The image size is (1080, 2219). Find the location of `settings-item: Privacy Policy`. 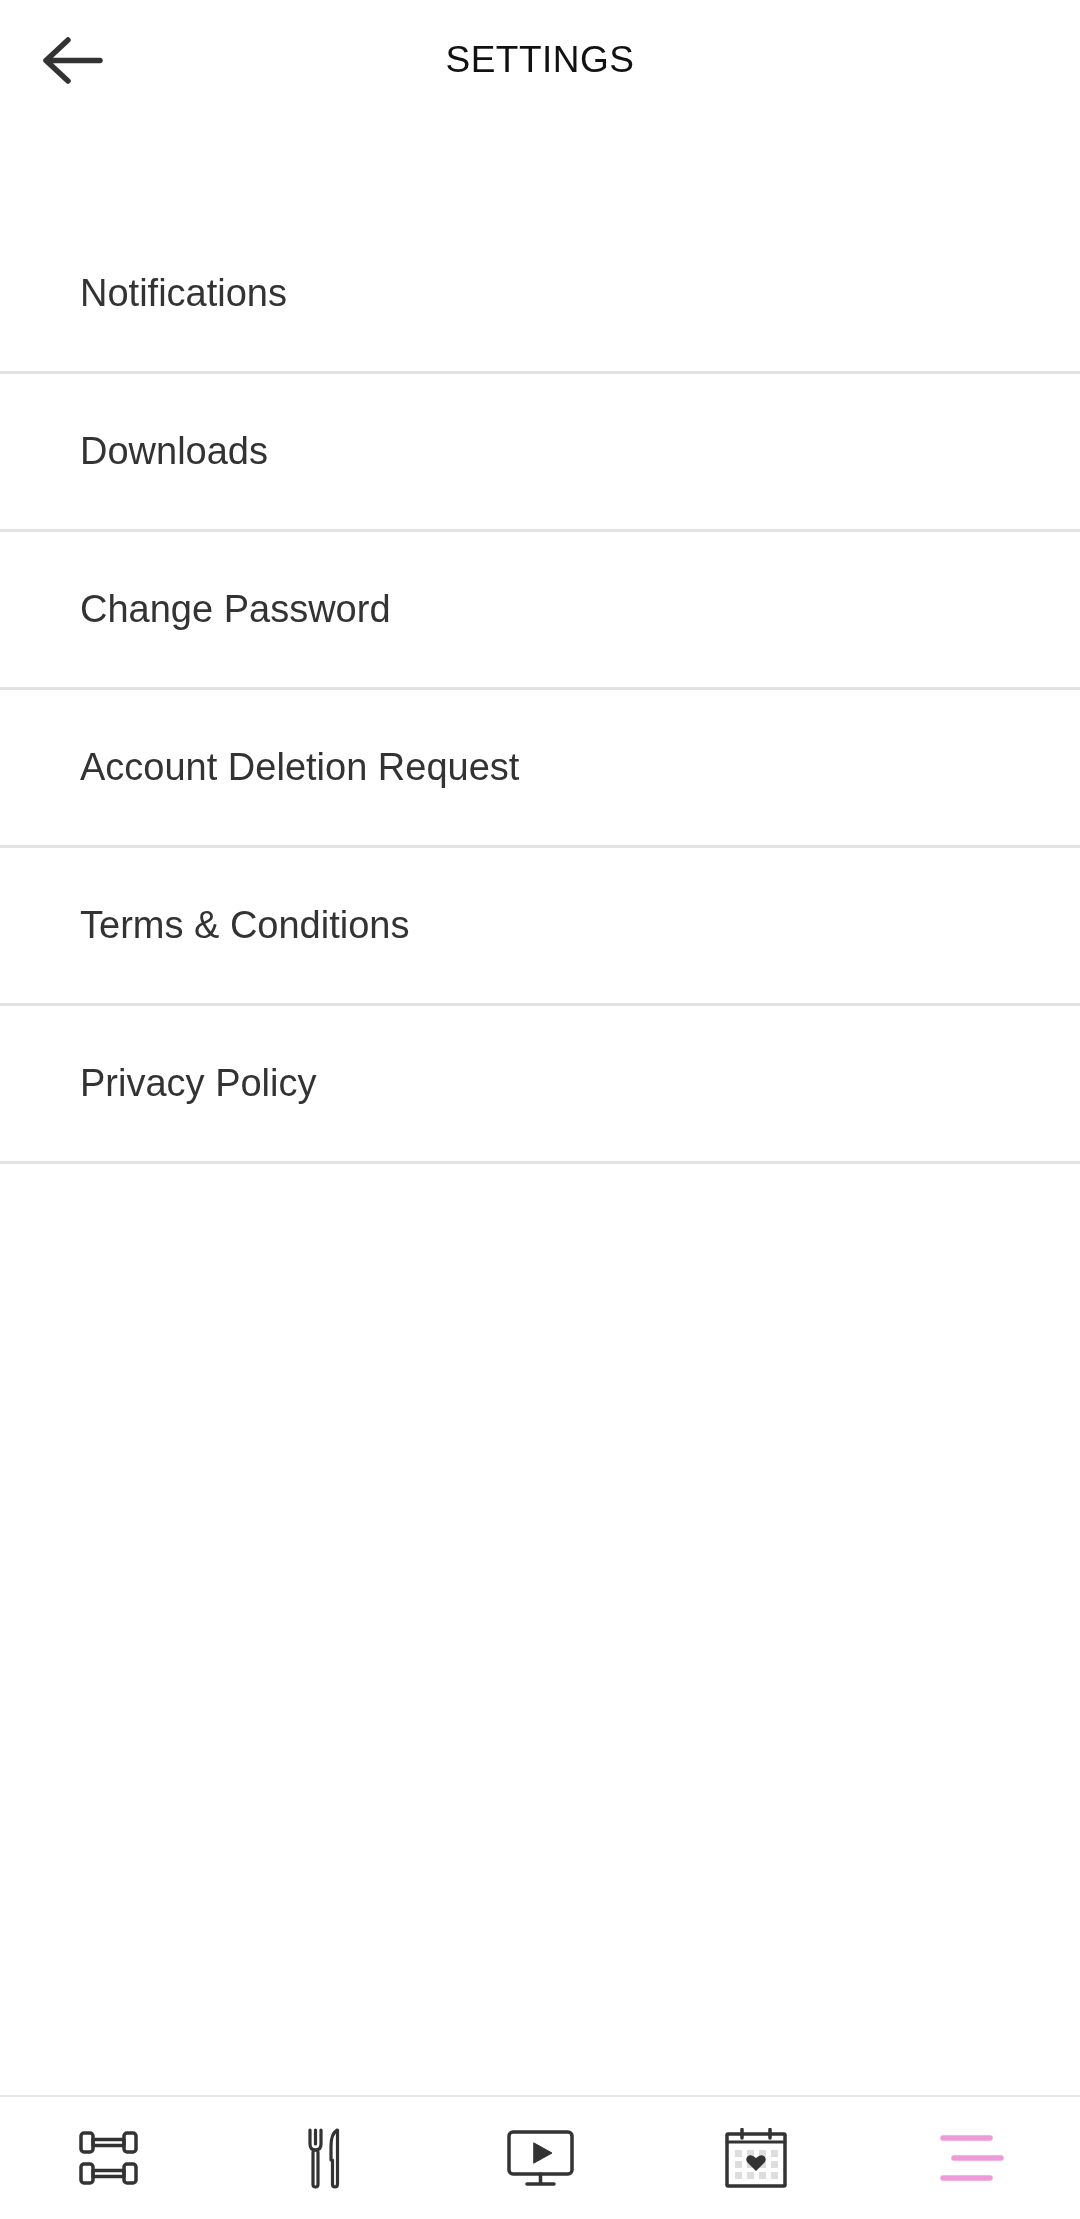

settings-item: Privacy Policy is located at coordinates (540, 1085).